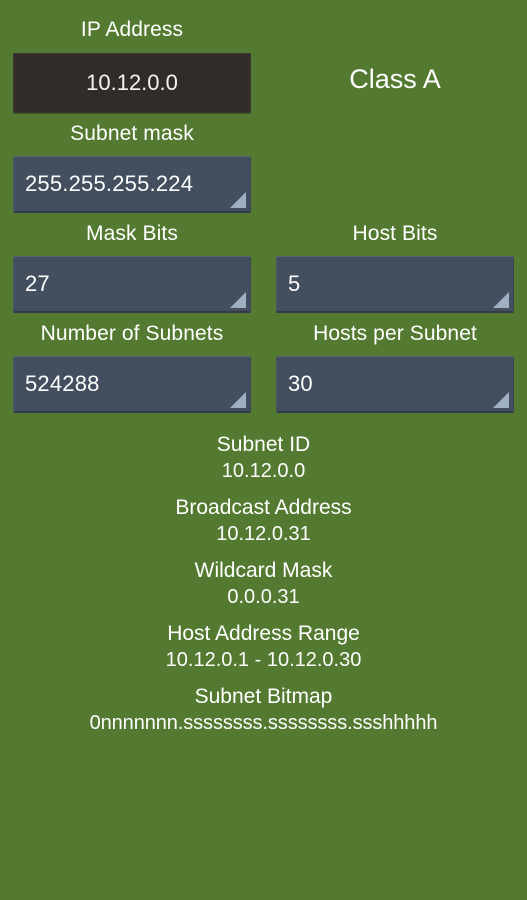  I want to click on ip-address-label: IP Address, so click(132, 29).